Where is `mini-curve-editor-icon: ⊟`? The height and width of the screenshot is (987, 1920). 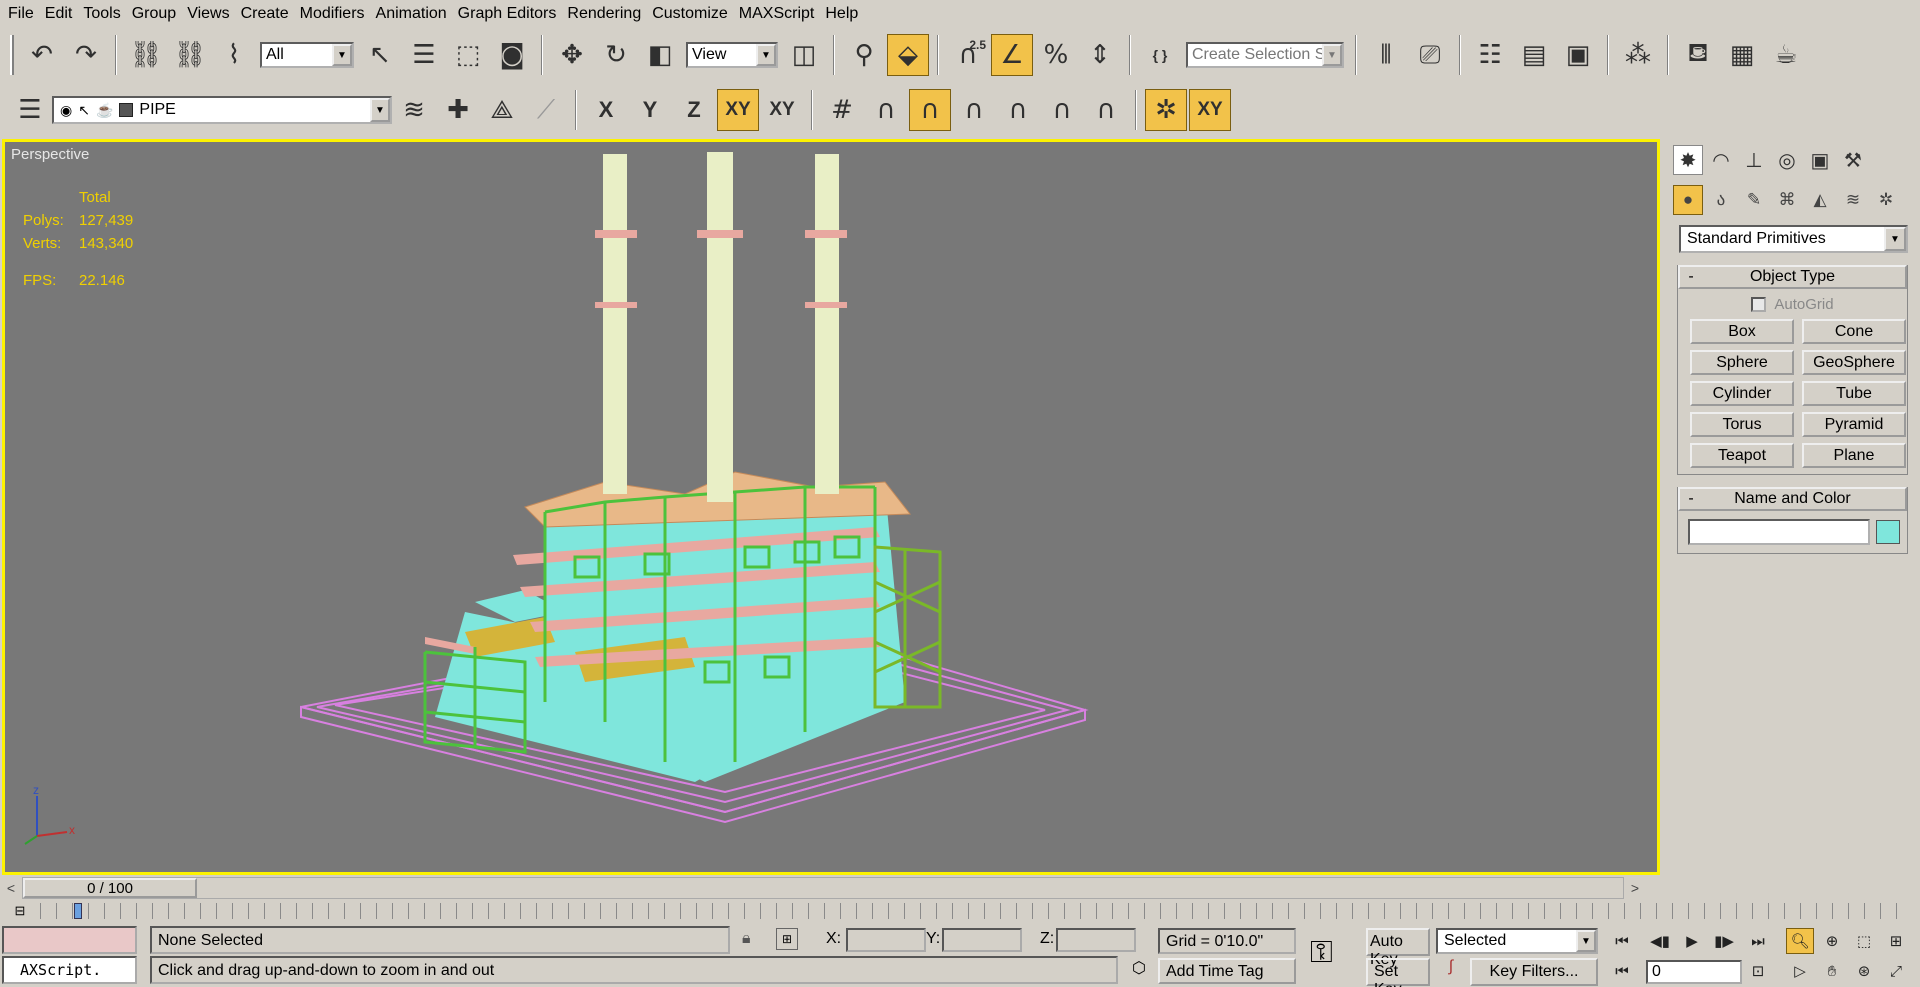
mini-curve-editor-icon: ⊟ is located at coordinates (20, 911).